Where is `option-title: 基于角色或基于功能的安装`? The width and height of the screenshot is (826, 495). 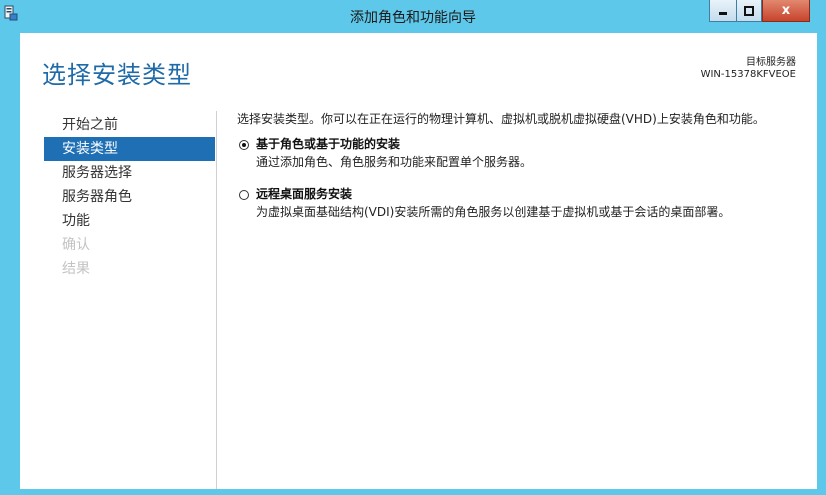
option-title: 基于角色或基于功能的安装 is located at coordinates (328, 144).